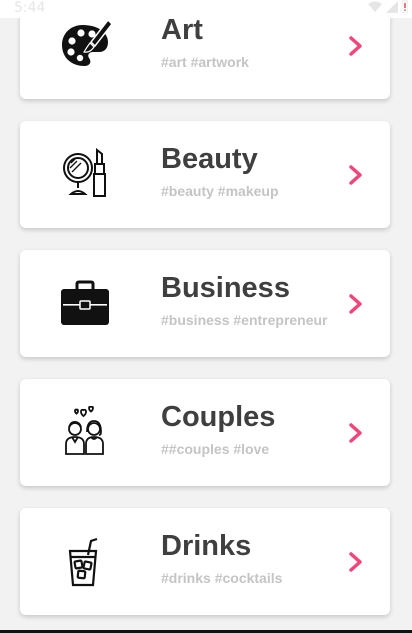  I want to click on wifi-icon, so click(375, 9).